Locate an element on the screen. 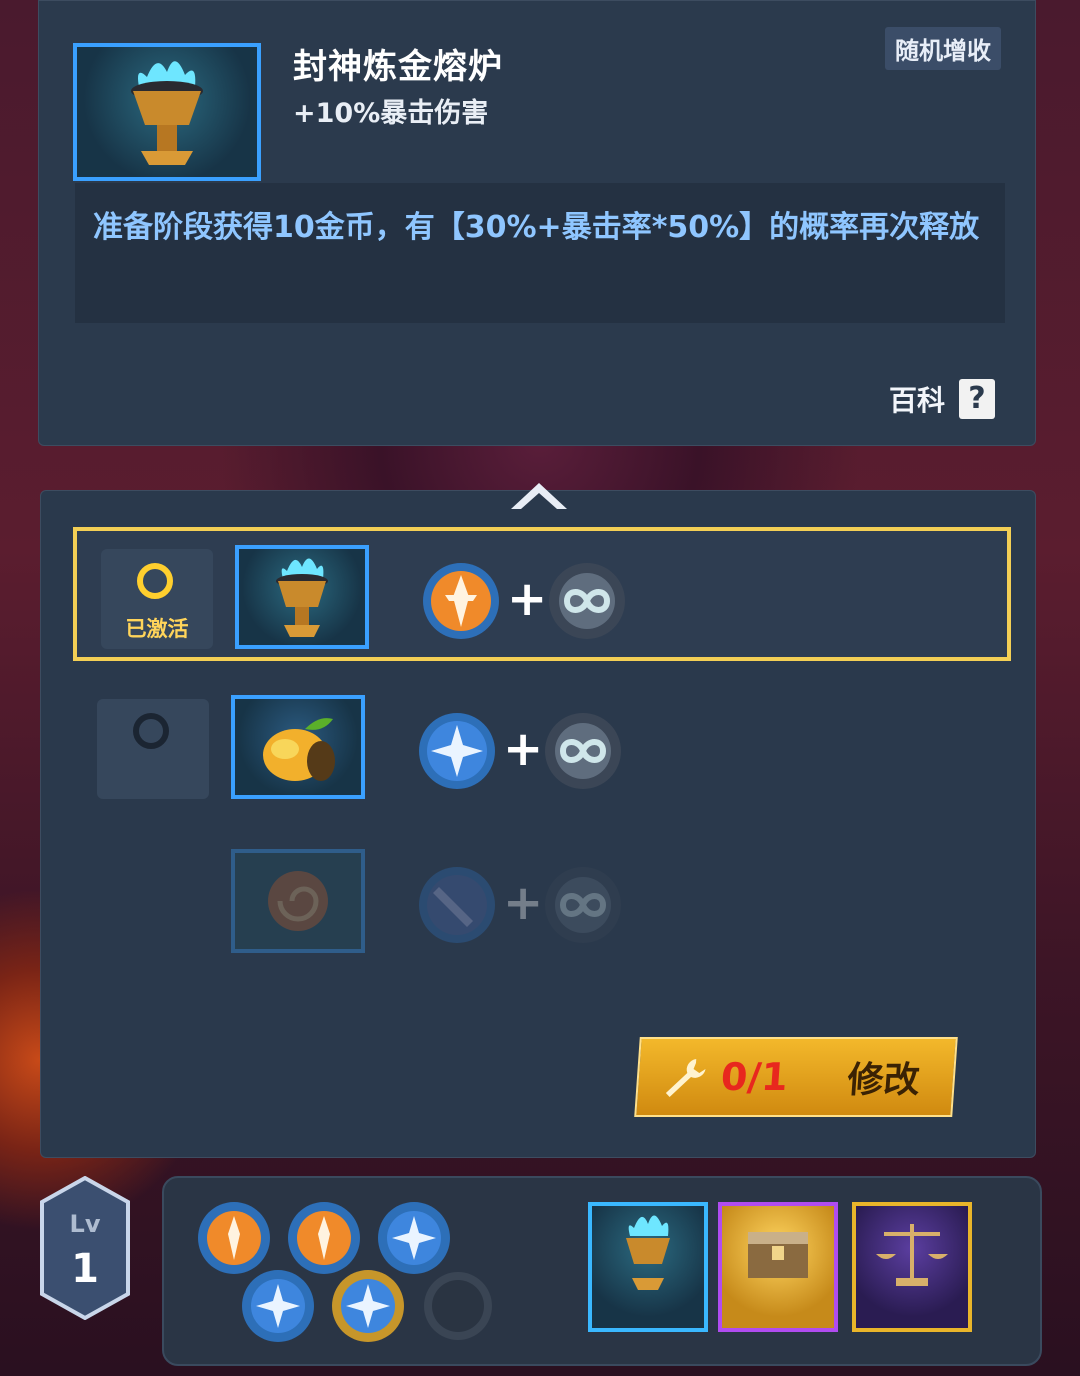  augment-description: 准备阶段获得10金币，有【30%+暴击率*50%】的概率再次释放 is located at coordinates (540, 253).